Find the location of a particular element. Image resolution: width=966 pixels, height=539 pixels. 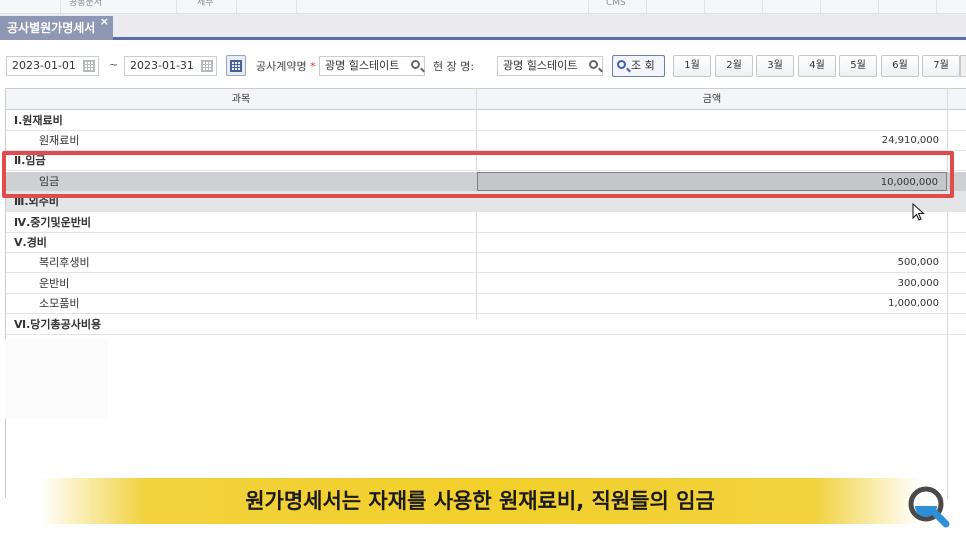

site-label: 현 장 명: is located at coordinates (454, 66).